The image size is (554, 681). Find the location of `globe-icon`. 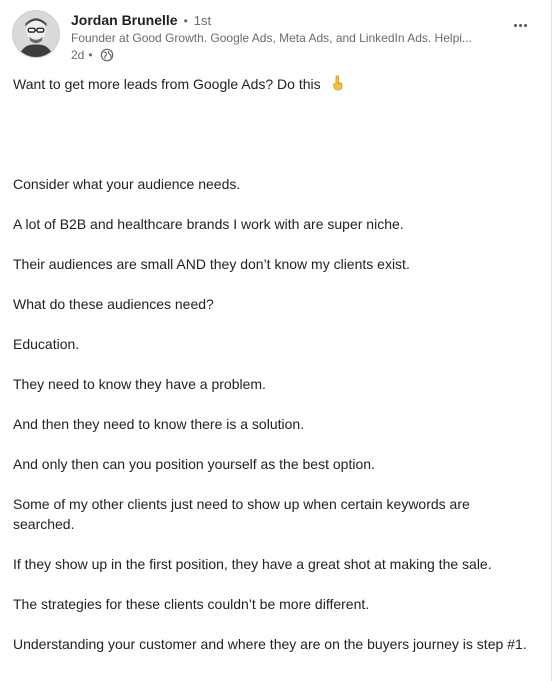

globe-icon is located at coordinates (106, 55).